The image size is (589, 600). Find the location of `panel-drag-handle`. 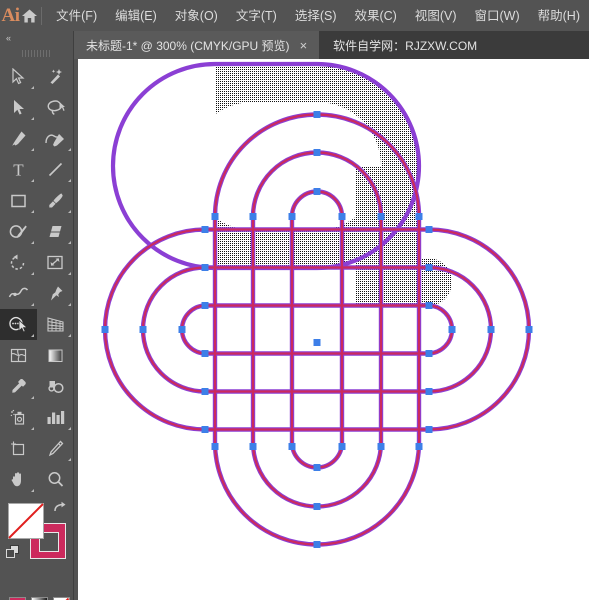

panel-drag-handle is located at coordinates (36, 53).